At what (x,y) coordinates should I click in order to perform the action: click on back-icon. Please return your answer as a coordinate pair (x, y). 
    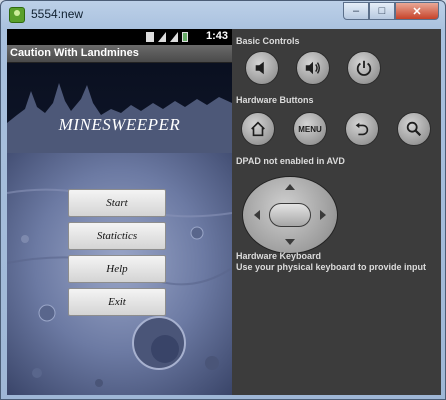
    Looking at the image, I should click on (362, 129).